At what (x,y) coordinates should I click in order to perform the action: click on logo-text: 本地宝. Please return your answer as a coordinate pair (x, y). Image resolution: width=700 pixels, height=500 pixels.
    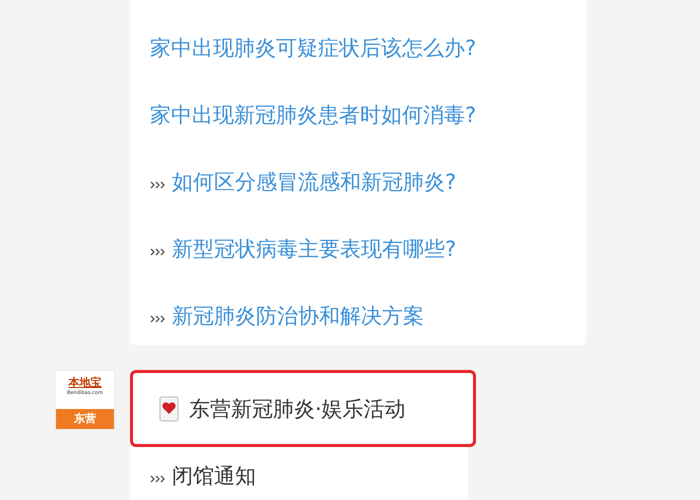
    Looking at the image, I should click on (85, 383).